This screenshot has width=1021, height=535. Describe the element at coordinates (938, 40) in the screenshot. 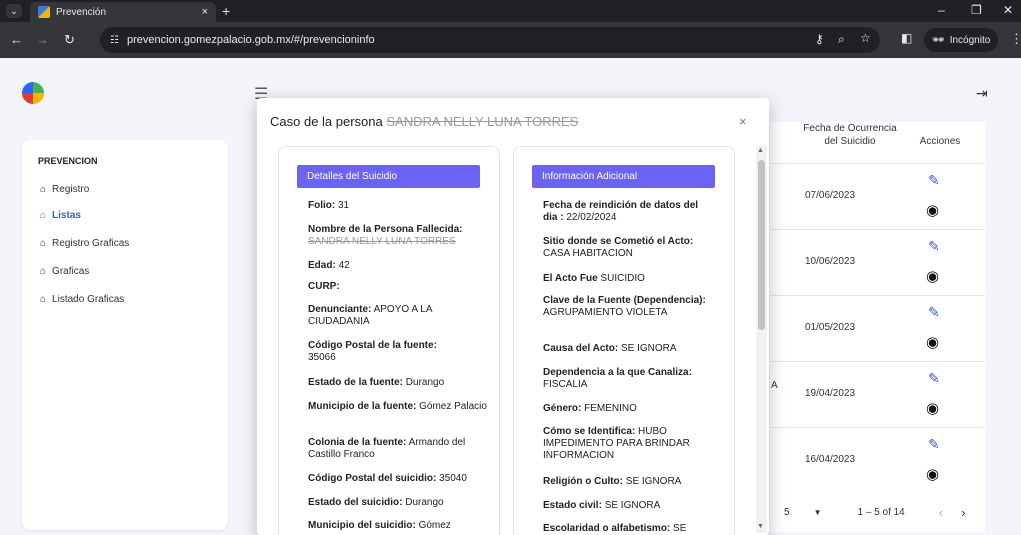

I see `incognito-icon: 🕶` at that location.